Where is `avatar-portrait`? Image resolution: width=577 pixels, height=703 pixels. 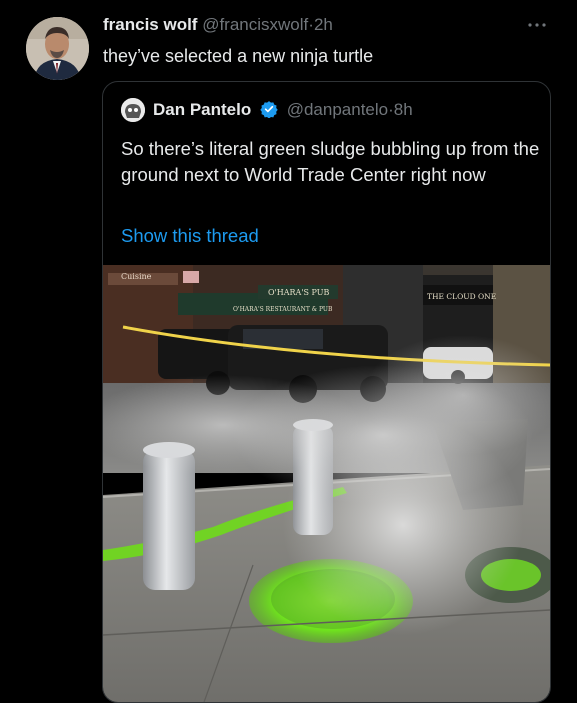 avatar-portrait is located at coordinates (57, 48).